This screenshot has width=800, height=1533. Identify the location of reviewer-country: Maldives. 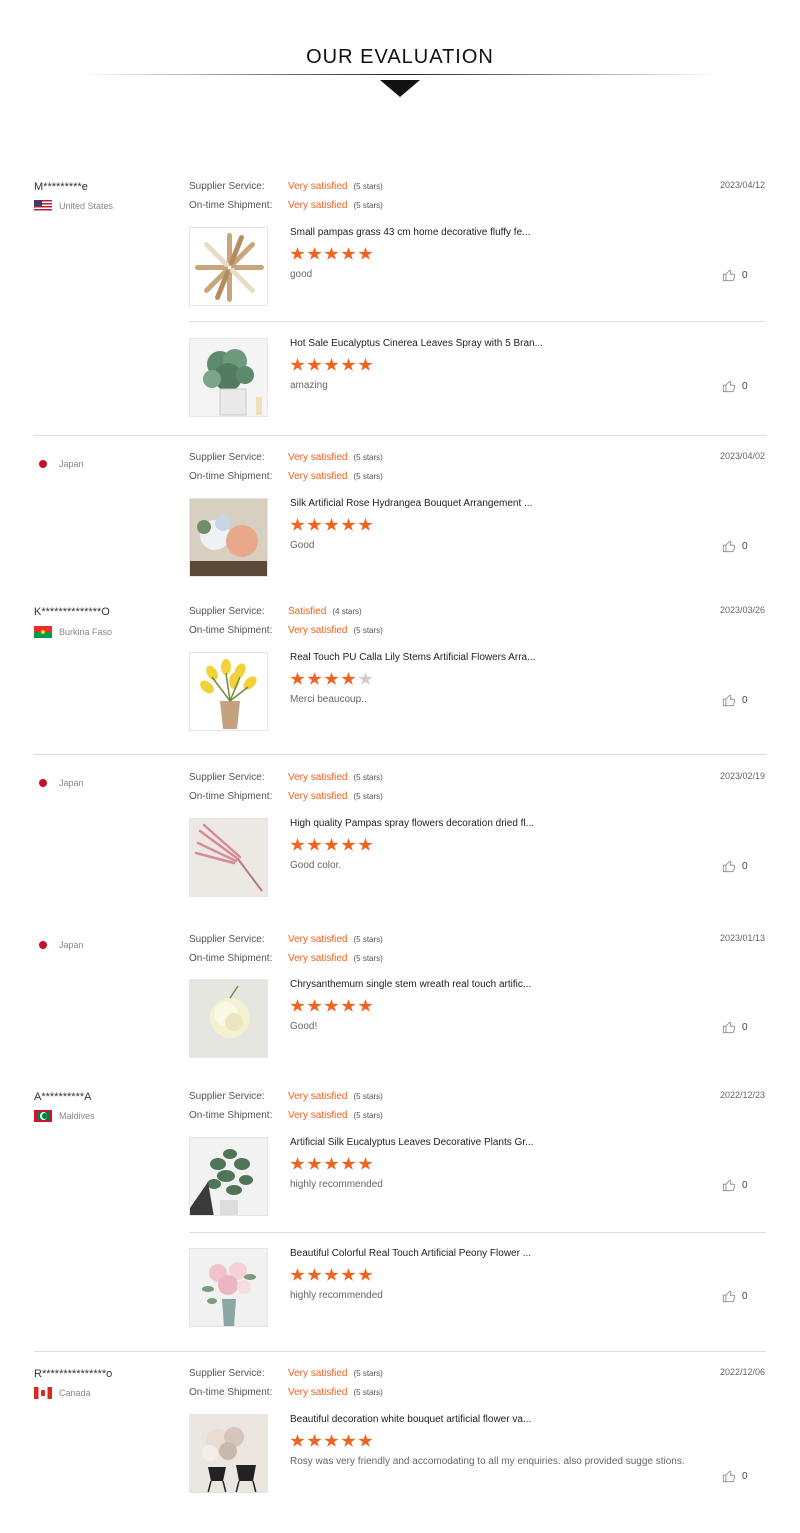
(64, 1116).